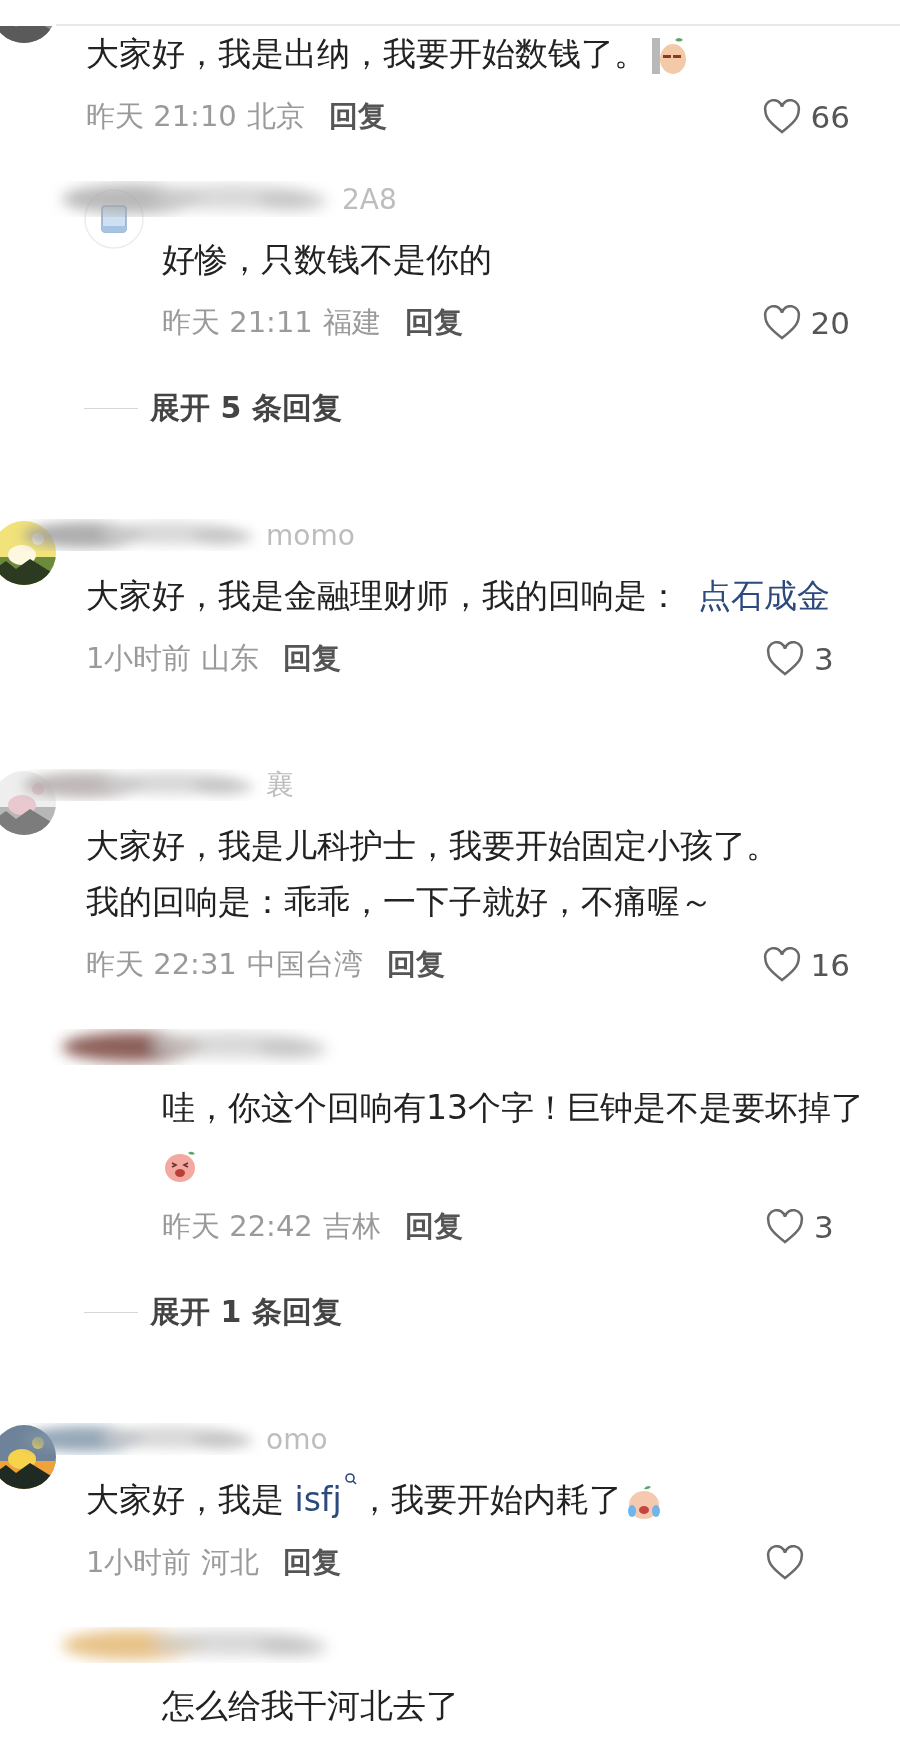  I want to click on comment-location: 山东, so click(230, 658).